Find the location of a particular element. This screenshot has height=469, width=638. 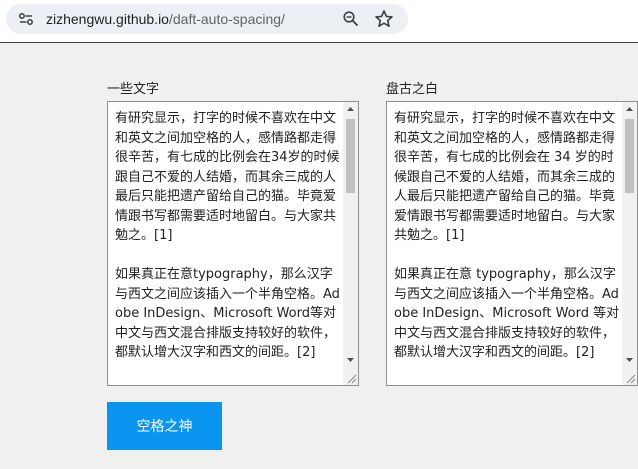

url-text: zizhengwu.github.io/daft-auto-spacing/ is located at coordinates (165, 19).